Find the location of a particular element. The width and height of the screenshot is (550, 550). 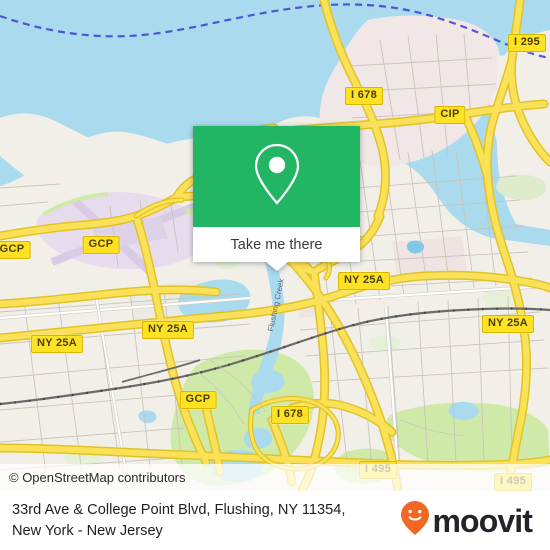

moovit-smiley-pin-icon is located at coordinates (415, 520).